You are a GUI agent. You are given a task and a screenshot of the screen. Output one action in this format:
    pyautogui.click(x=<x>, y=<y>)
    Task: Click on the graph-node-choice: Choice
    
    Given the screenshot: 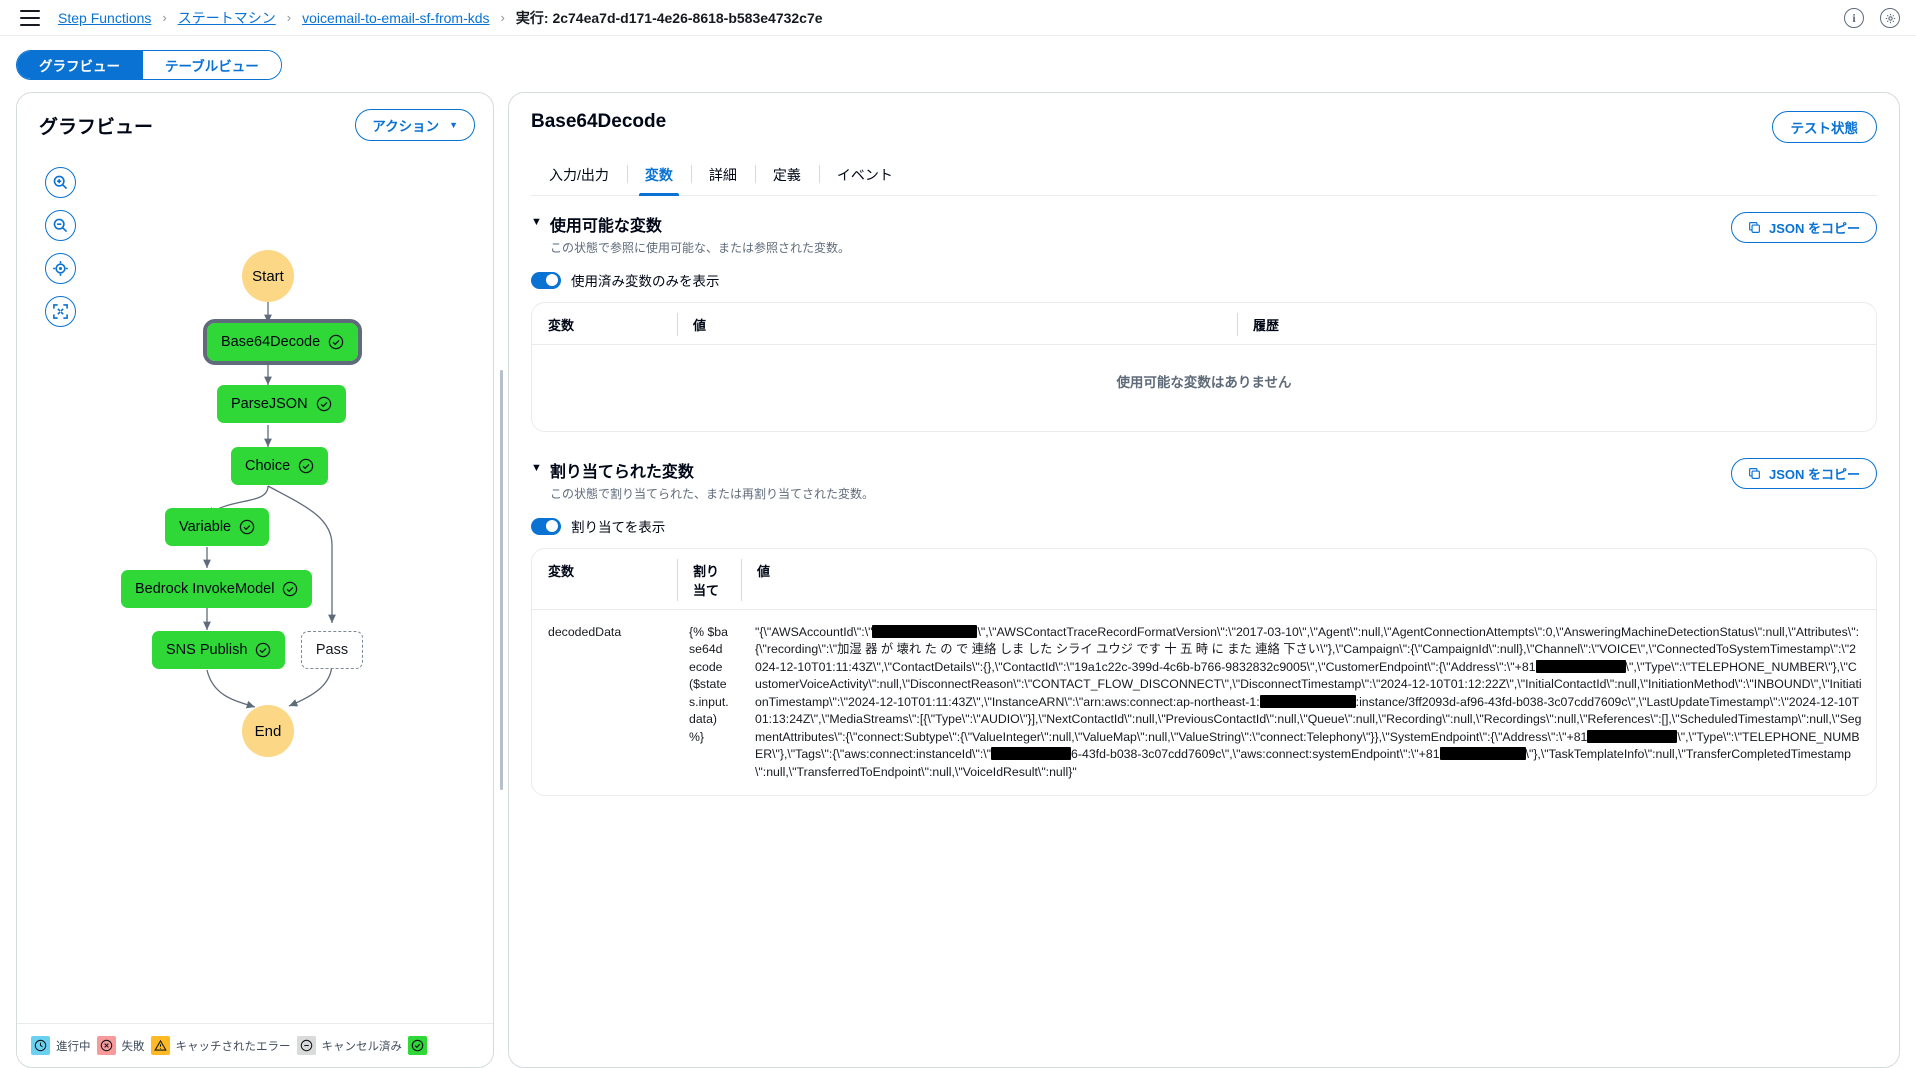 What is the action you would take?
    pyautogui.click(x=280, y=466)
    